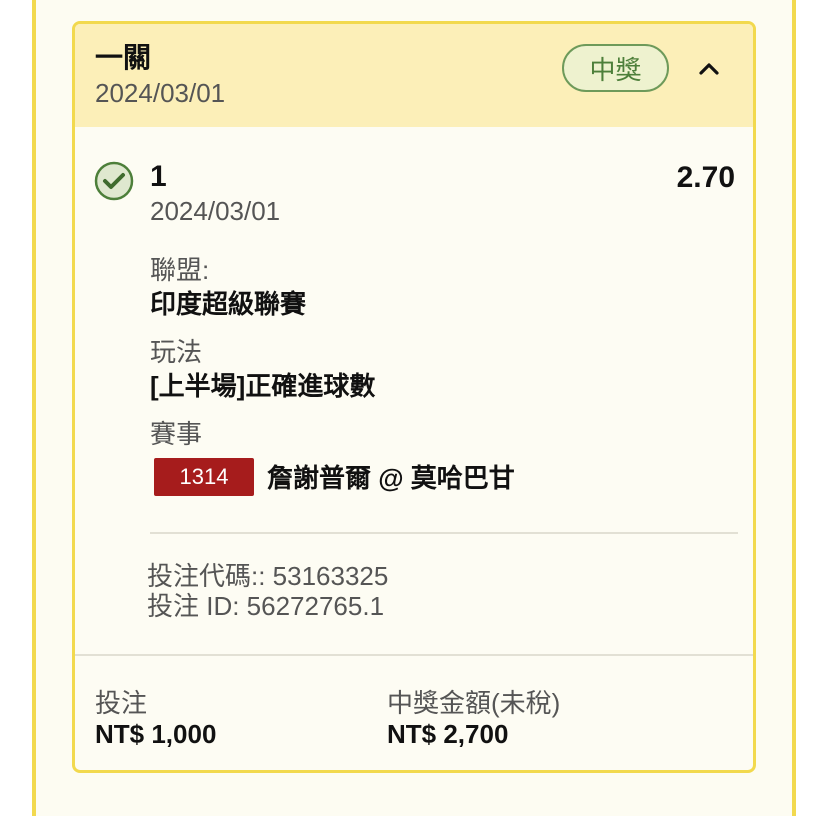 This screenshot has width=828, height=816. I want to click on odds-value: 2.70, so click(705, 177).